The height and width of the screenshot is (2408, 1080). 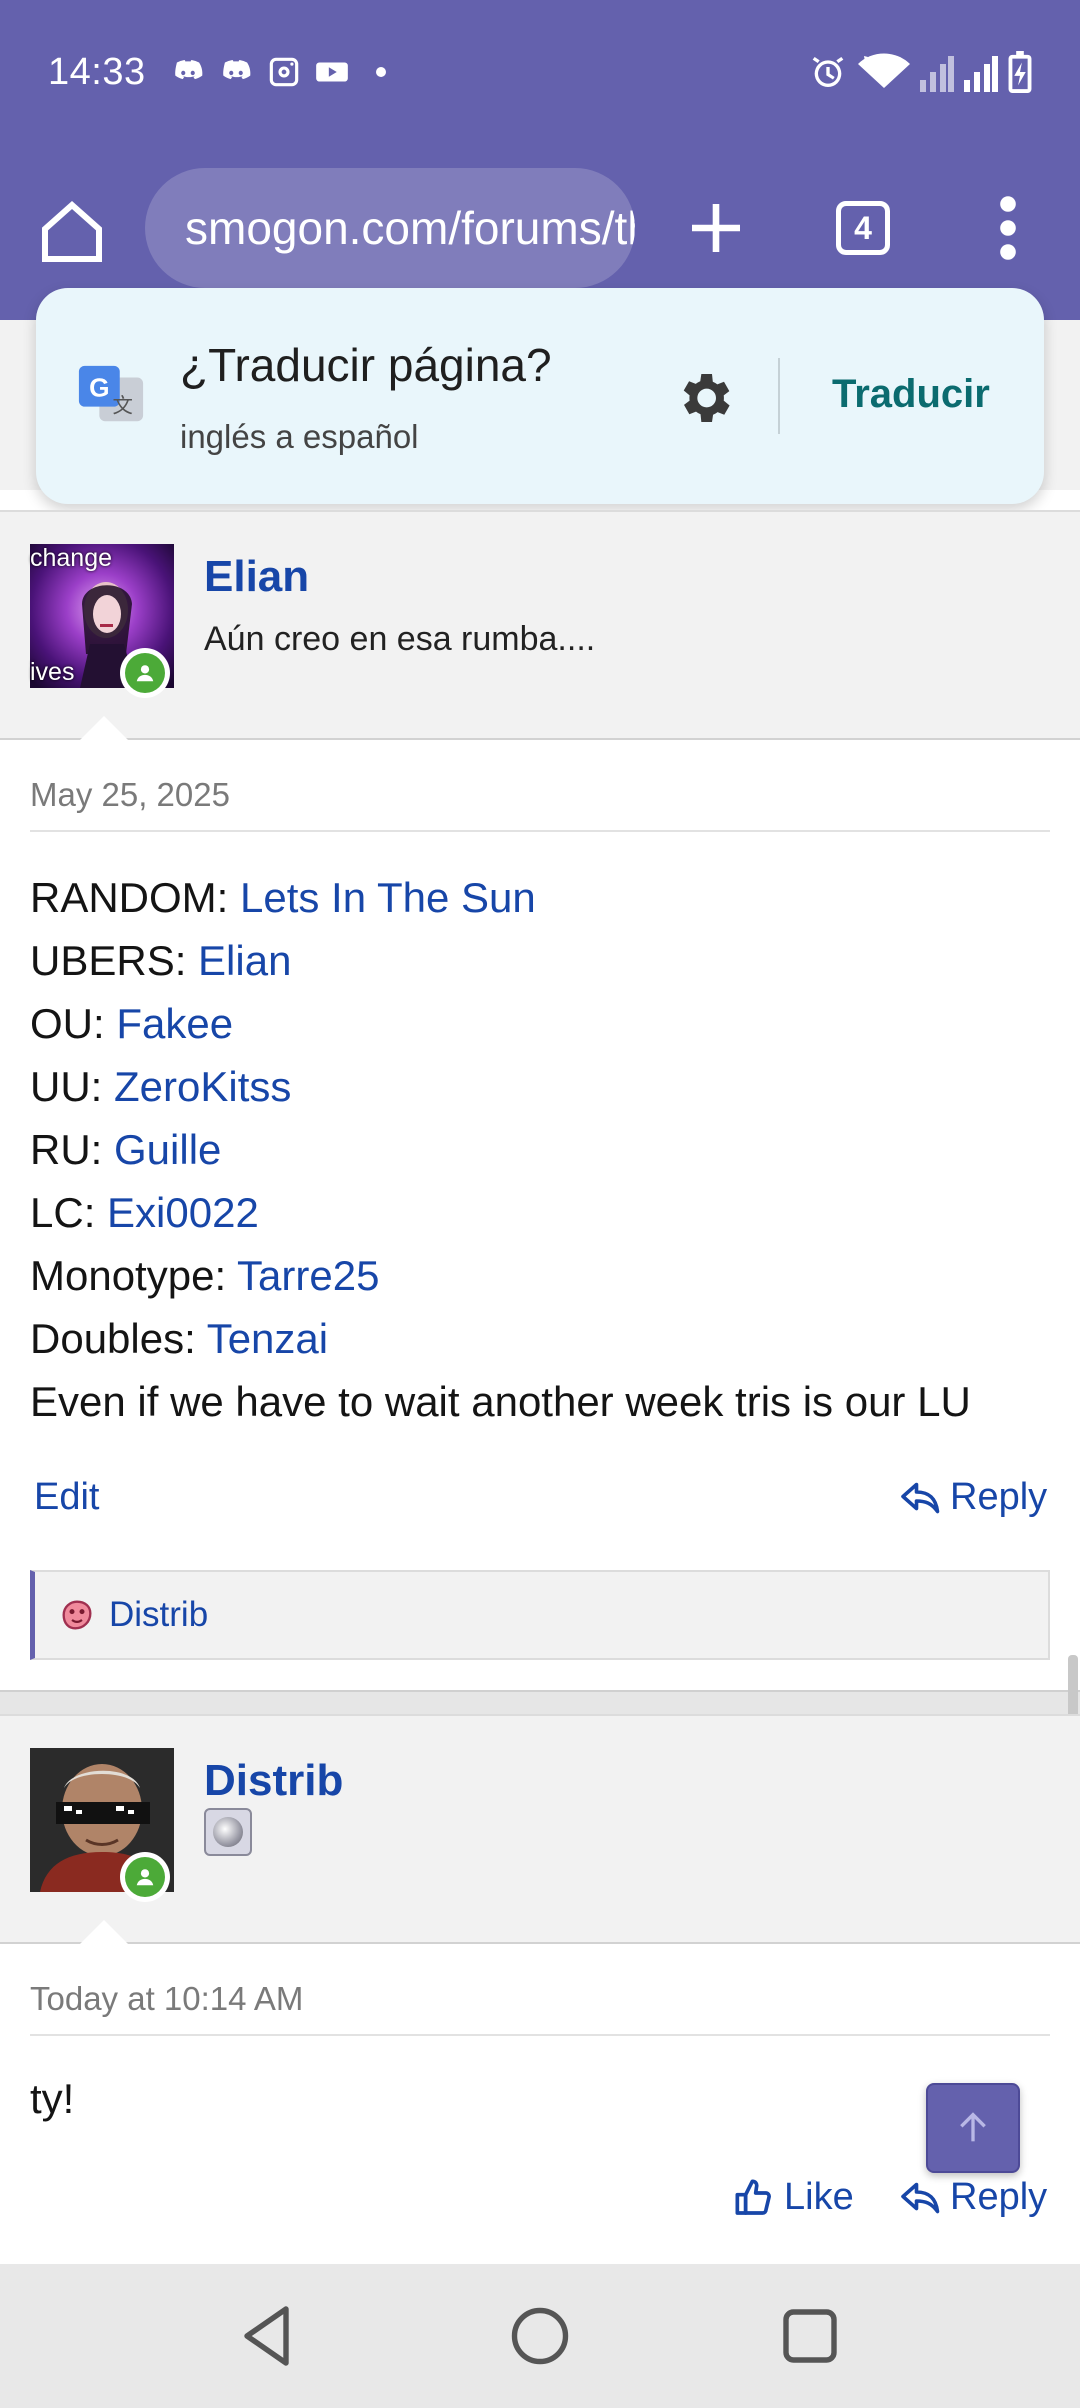 I want to click on home-icon, so click(x=72, y=232).